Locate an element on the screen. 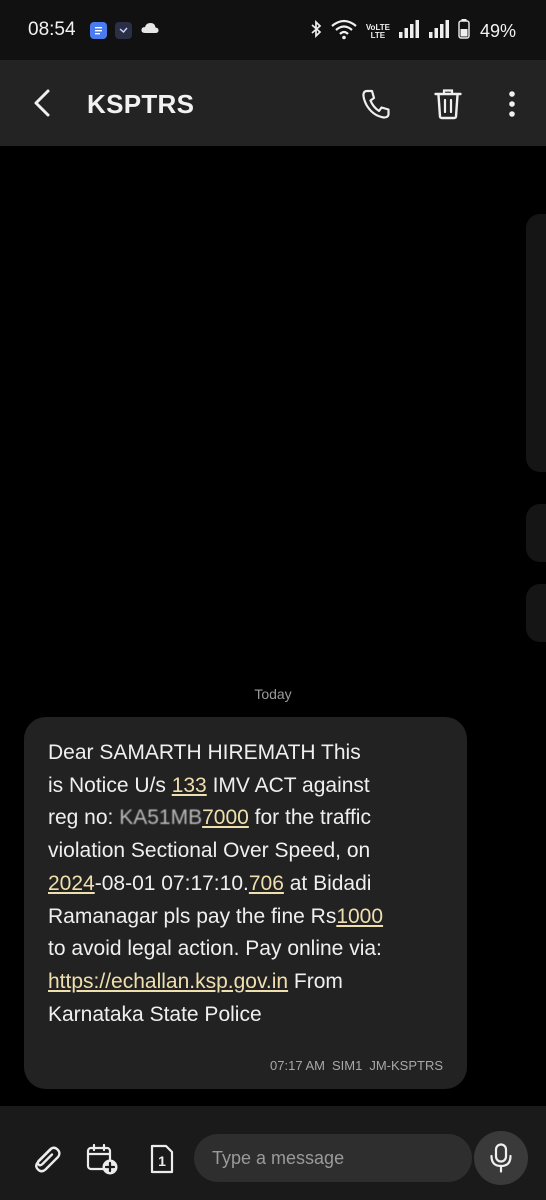  microphone-icon is located at coordinates (501, 1158).